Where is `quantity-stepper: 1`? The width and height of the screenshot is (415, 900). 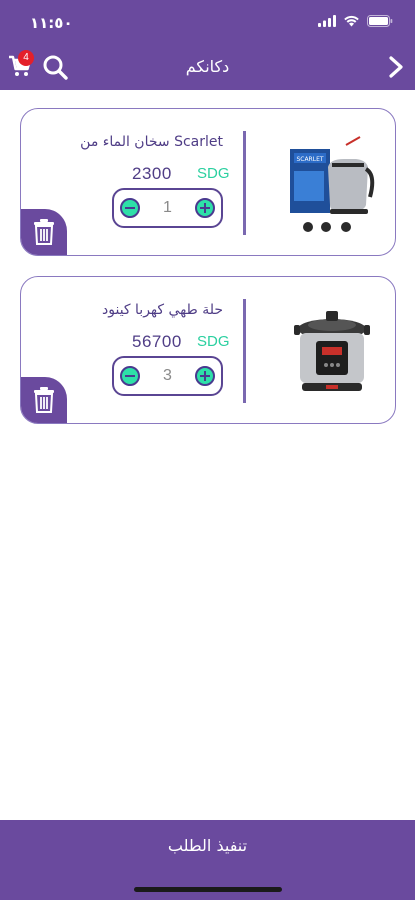
quantity-stepper: 1 is located at coordinates (167, 208).